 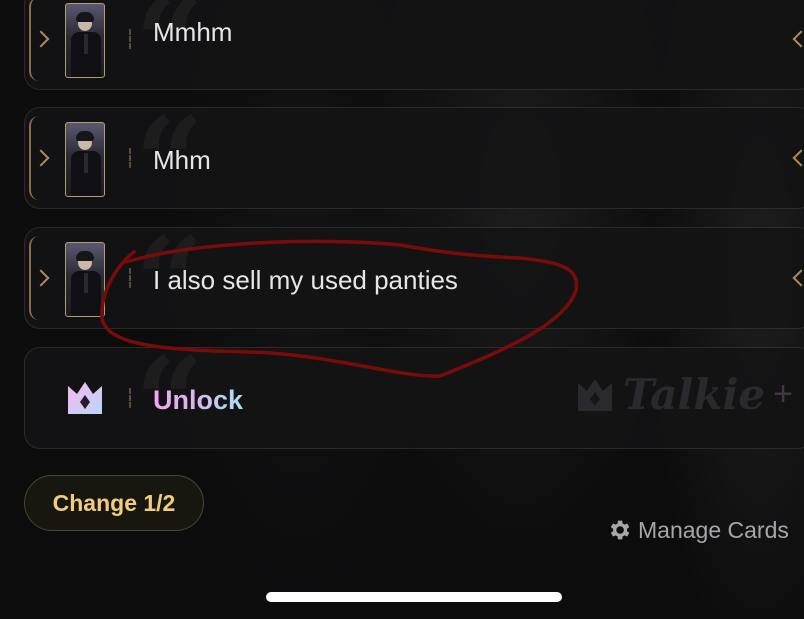 I want to click on reply-text: Mmhm, so click(x=193, y=32).